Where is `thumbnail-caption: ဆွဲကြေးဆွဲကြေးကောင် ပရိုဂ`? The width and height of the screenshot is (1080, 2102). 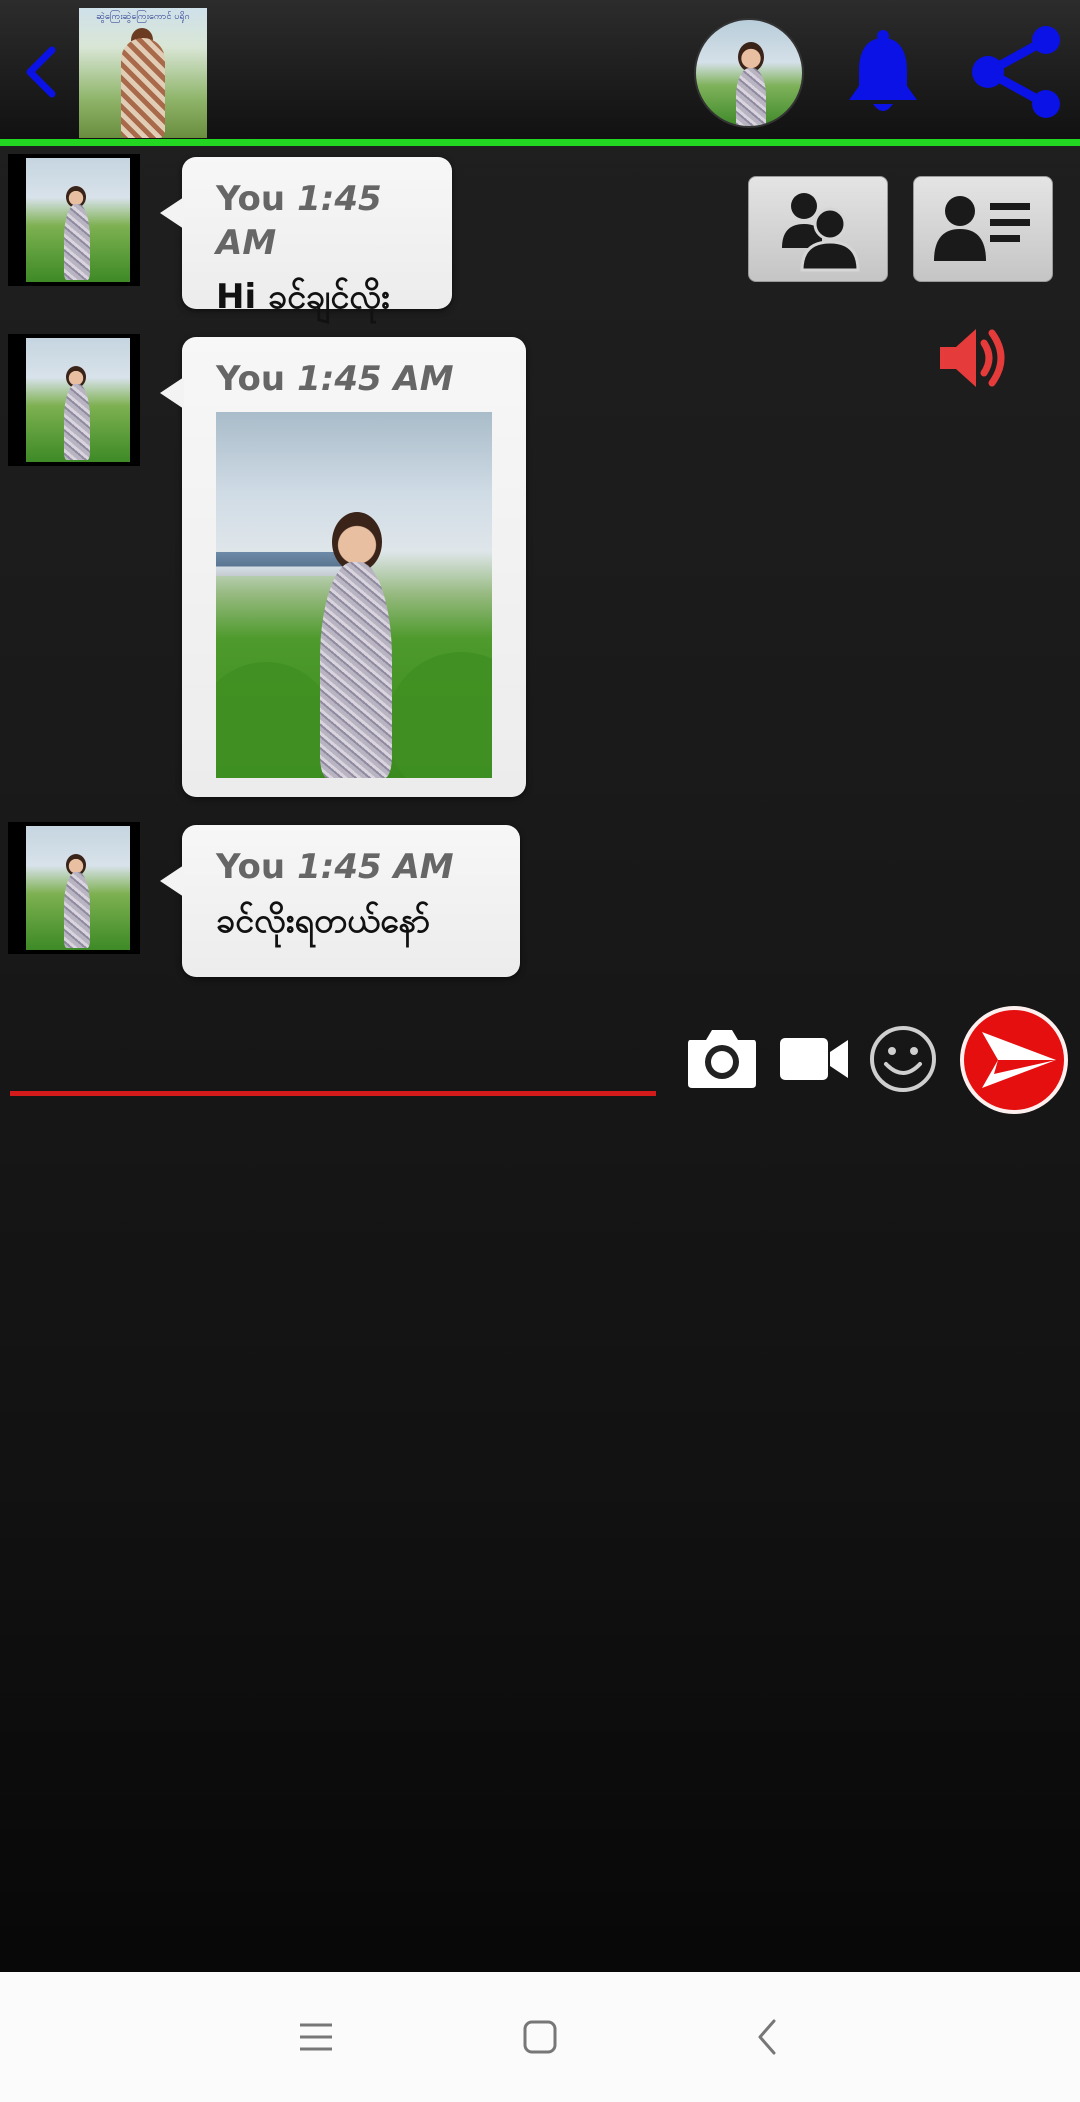
thumbnail-caption: ဆွဲကြေးဆွဲကြေးကောင် ပရိုဂ is located at coordinates (143, 17).